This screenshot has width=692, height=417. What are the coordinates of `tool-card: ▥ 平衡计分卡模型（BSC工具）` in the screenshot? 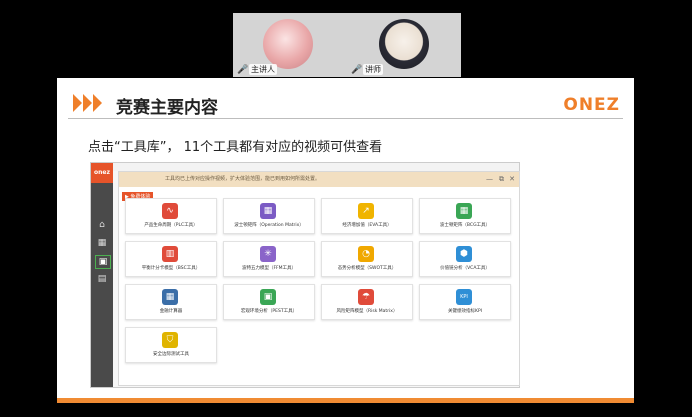 It's located at (171, 259).